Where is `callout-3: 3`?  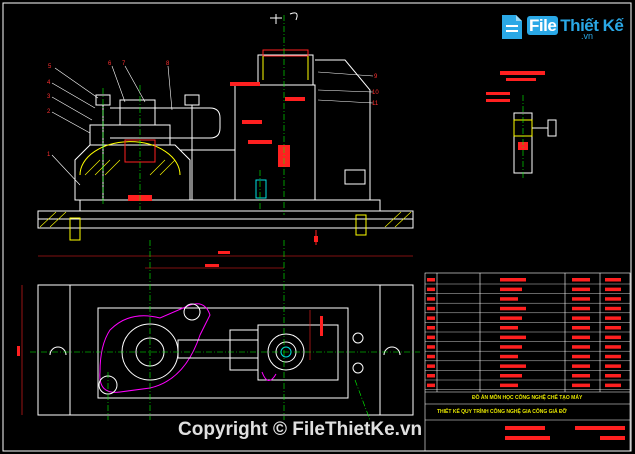 callout-3: 3 is located at coordinates (49, 97).